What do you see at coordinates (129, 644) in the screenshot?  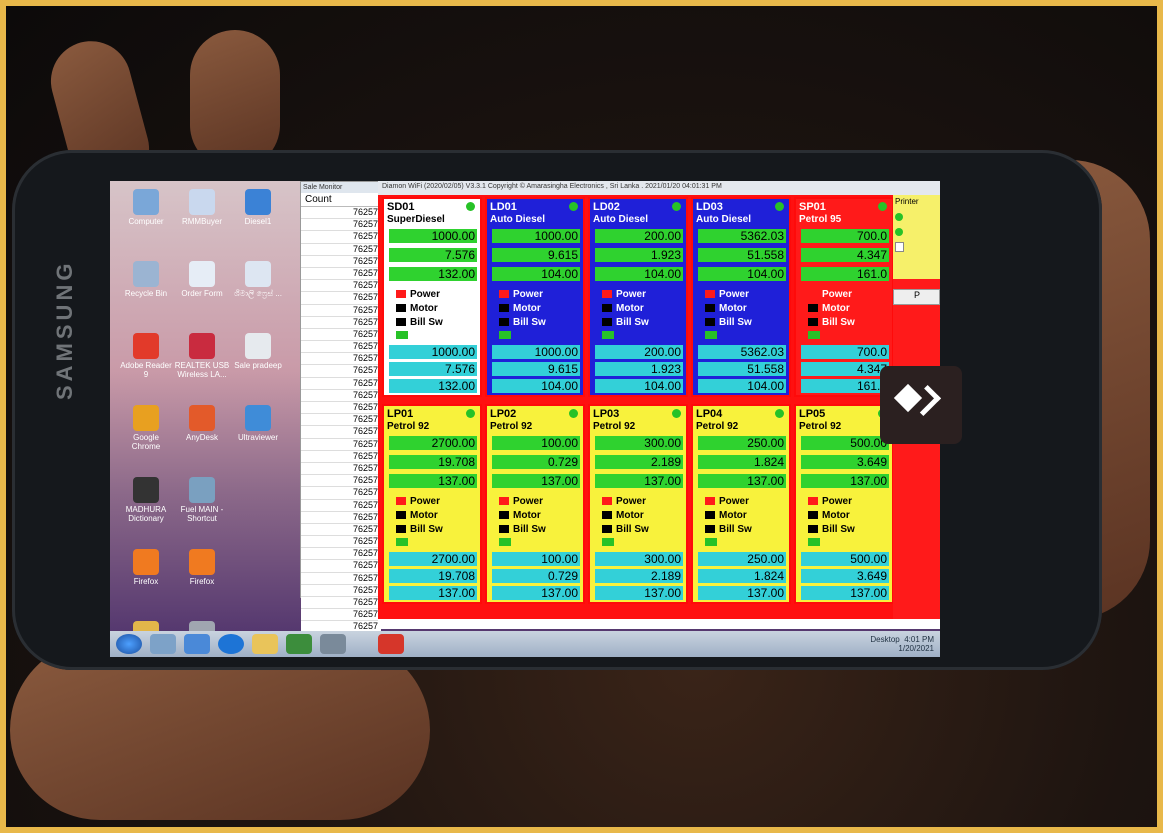 I see `start-button` at bounding box center [129, 644].